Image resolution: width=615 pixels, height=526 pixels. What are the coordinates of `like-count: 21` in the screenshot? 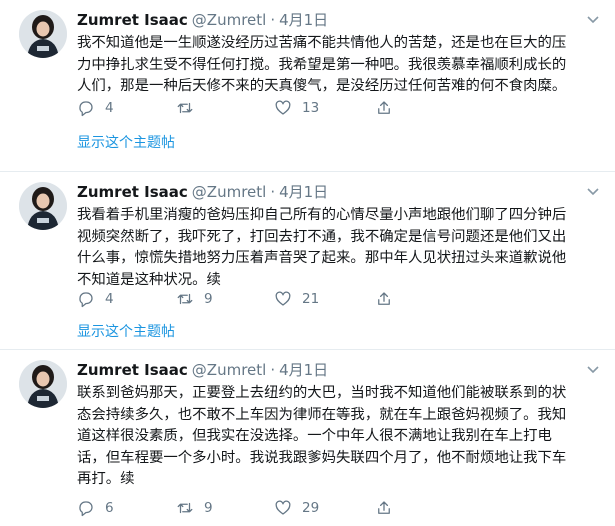 It's located at (311, 299).